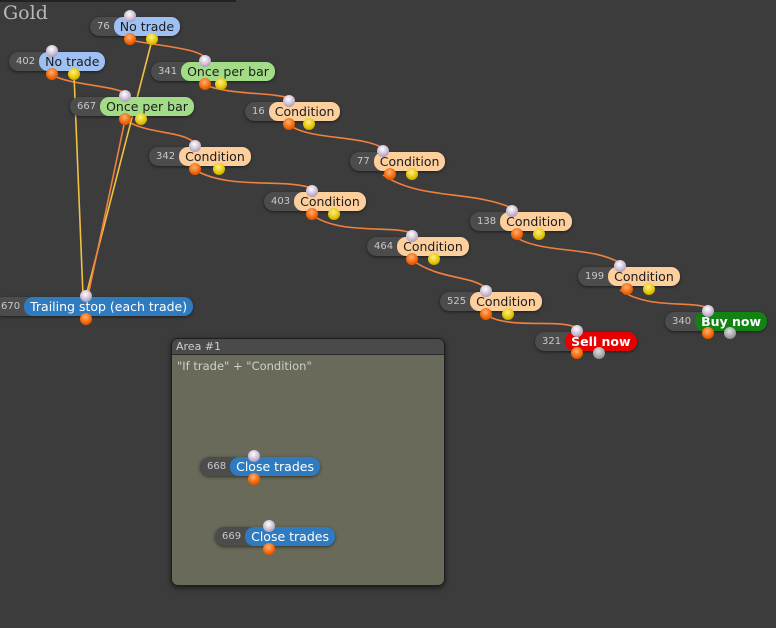 This screenshot has height=628, width=776. I want to click on node-id: 16, so click(258, 111).